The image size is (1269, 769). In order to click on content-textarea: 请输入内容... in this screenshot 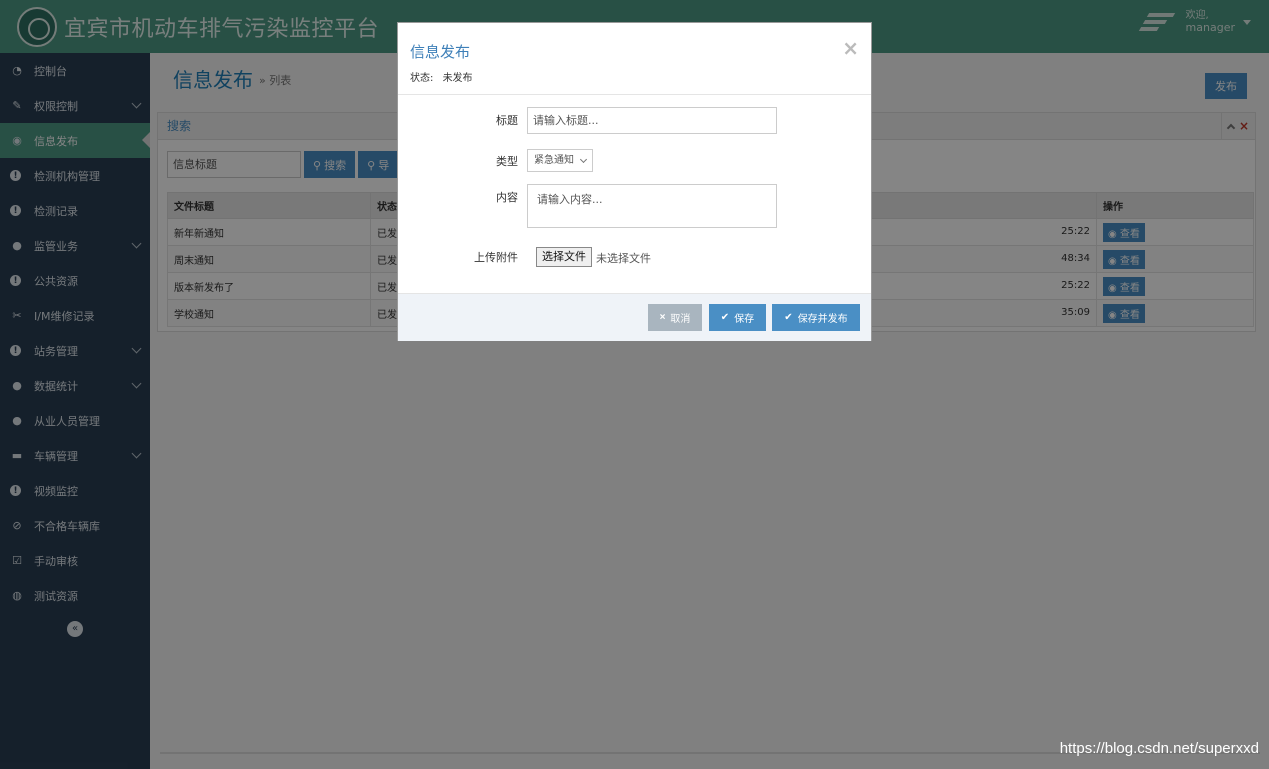, I will do `click(652, 206)`.